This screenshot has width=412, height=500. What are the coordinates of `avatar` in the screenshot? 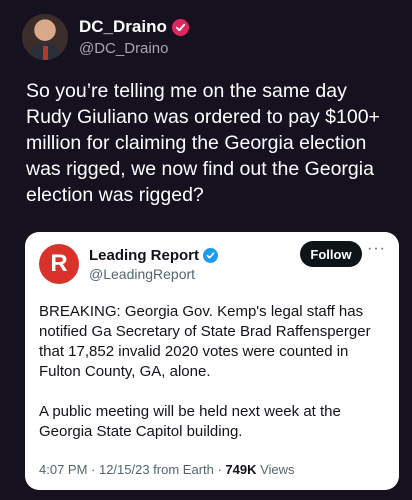 It's located at (45, 37).